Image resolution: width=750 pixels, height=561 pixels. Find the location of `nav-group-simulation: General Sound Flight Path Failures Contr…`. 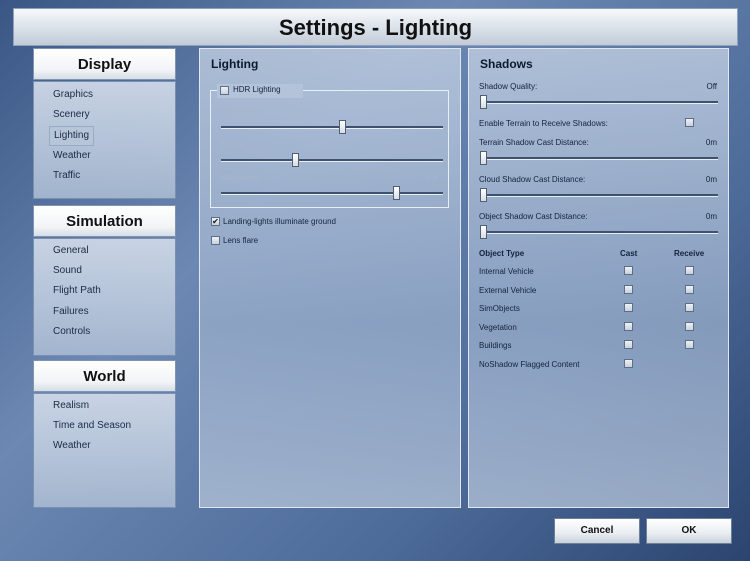

nav-group-simulation: General Sound Flight Path Failures Contr… is located at coordinates (104, 297).